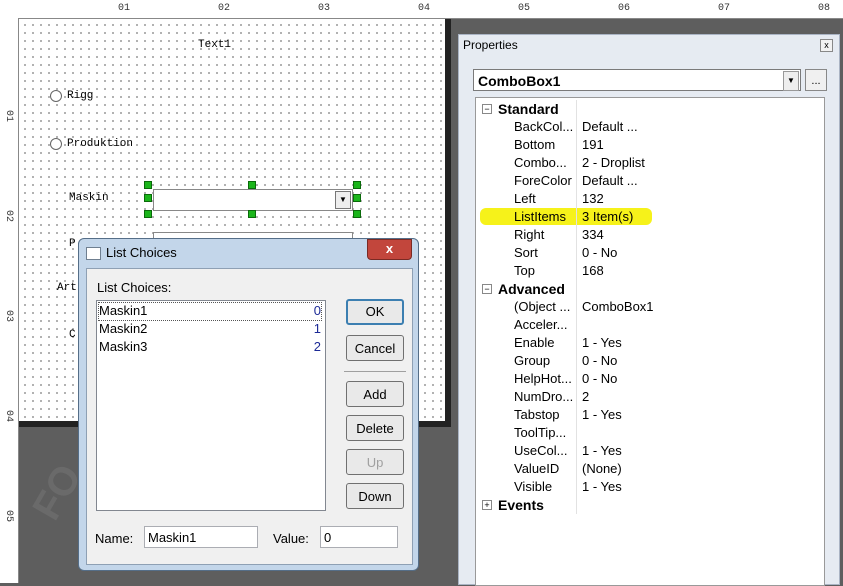 The height and width of the screenshot is (586, 843). Describe the element at coordinates (375, 462) in the screenshot. I see `up-button: Up` at that location.